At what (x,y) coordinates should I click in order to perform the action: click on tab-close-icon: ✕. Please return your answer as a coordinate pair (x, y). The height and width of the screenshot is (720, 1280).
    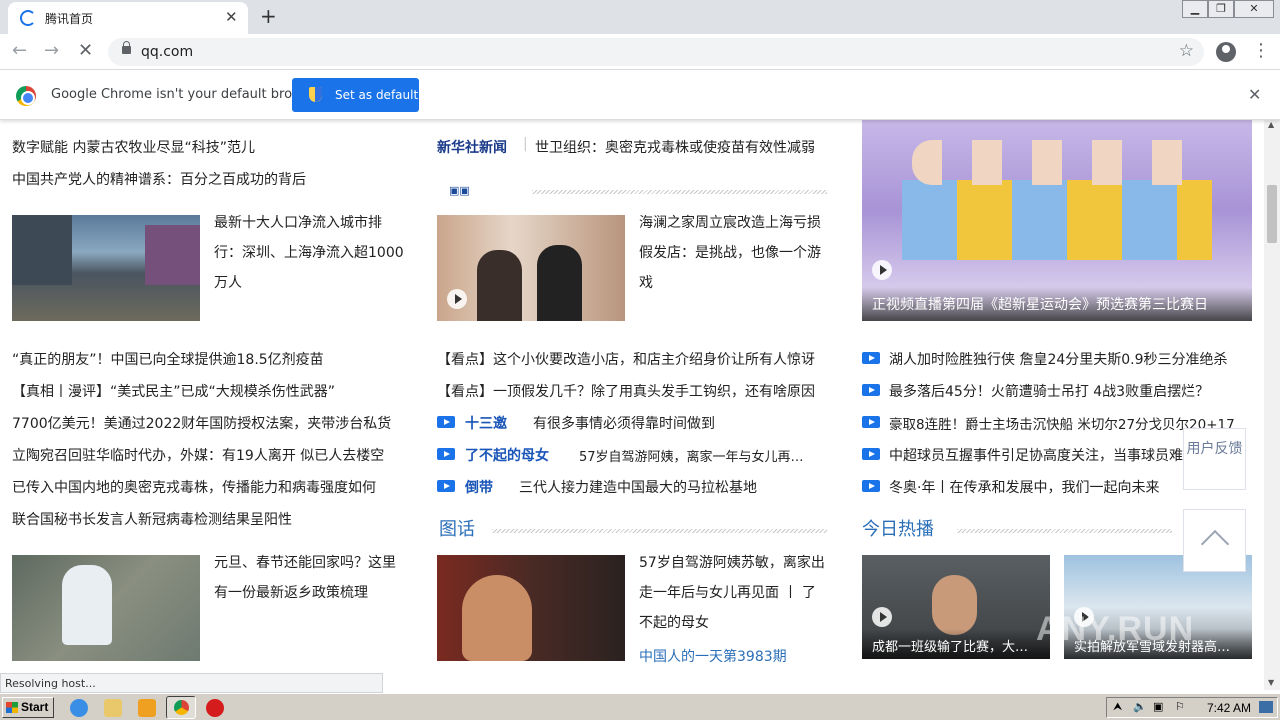
    Looking at the image, I should click on (231, 17).